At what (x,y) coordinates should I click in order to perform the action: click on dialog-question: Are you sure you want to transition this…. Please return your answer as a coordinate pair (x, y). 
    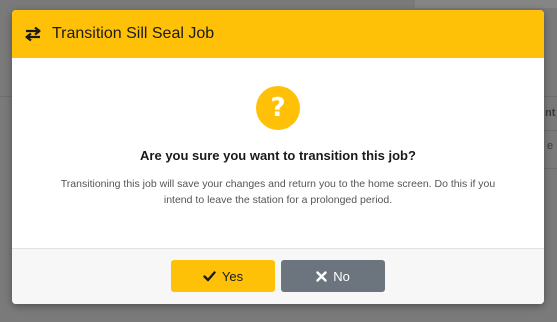
    Looking at the image, I should click on (278, 155).